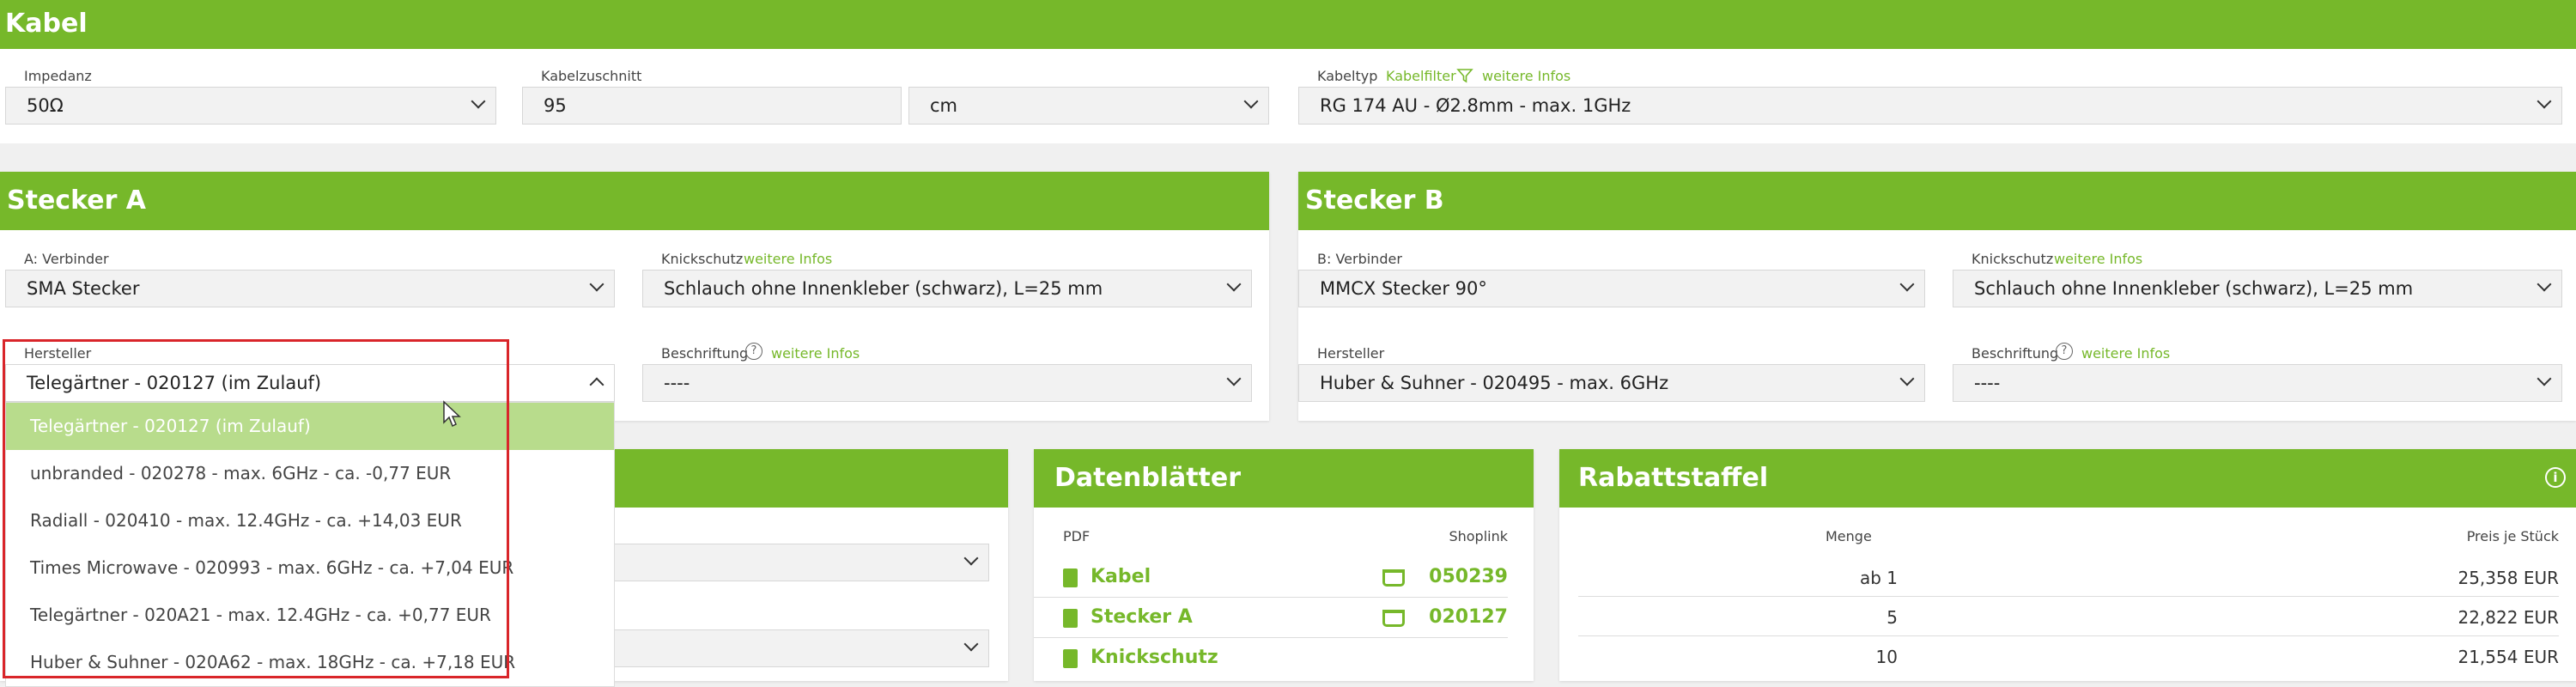  I want to click on pdf-link: Kabel, so click(1121, 576).